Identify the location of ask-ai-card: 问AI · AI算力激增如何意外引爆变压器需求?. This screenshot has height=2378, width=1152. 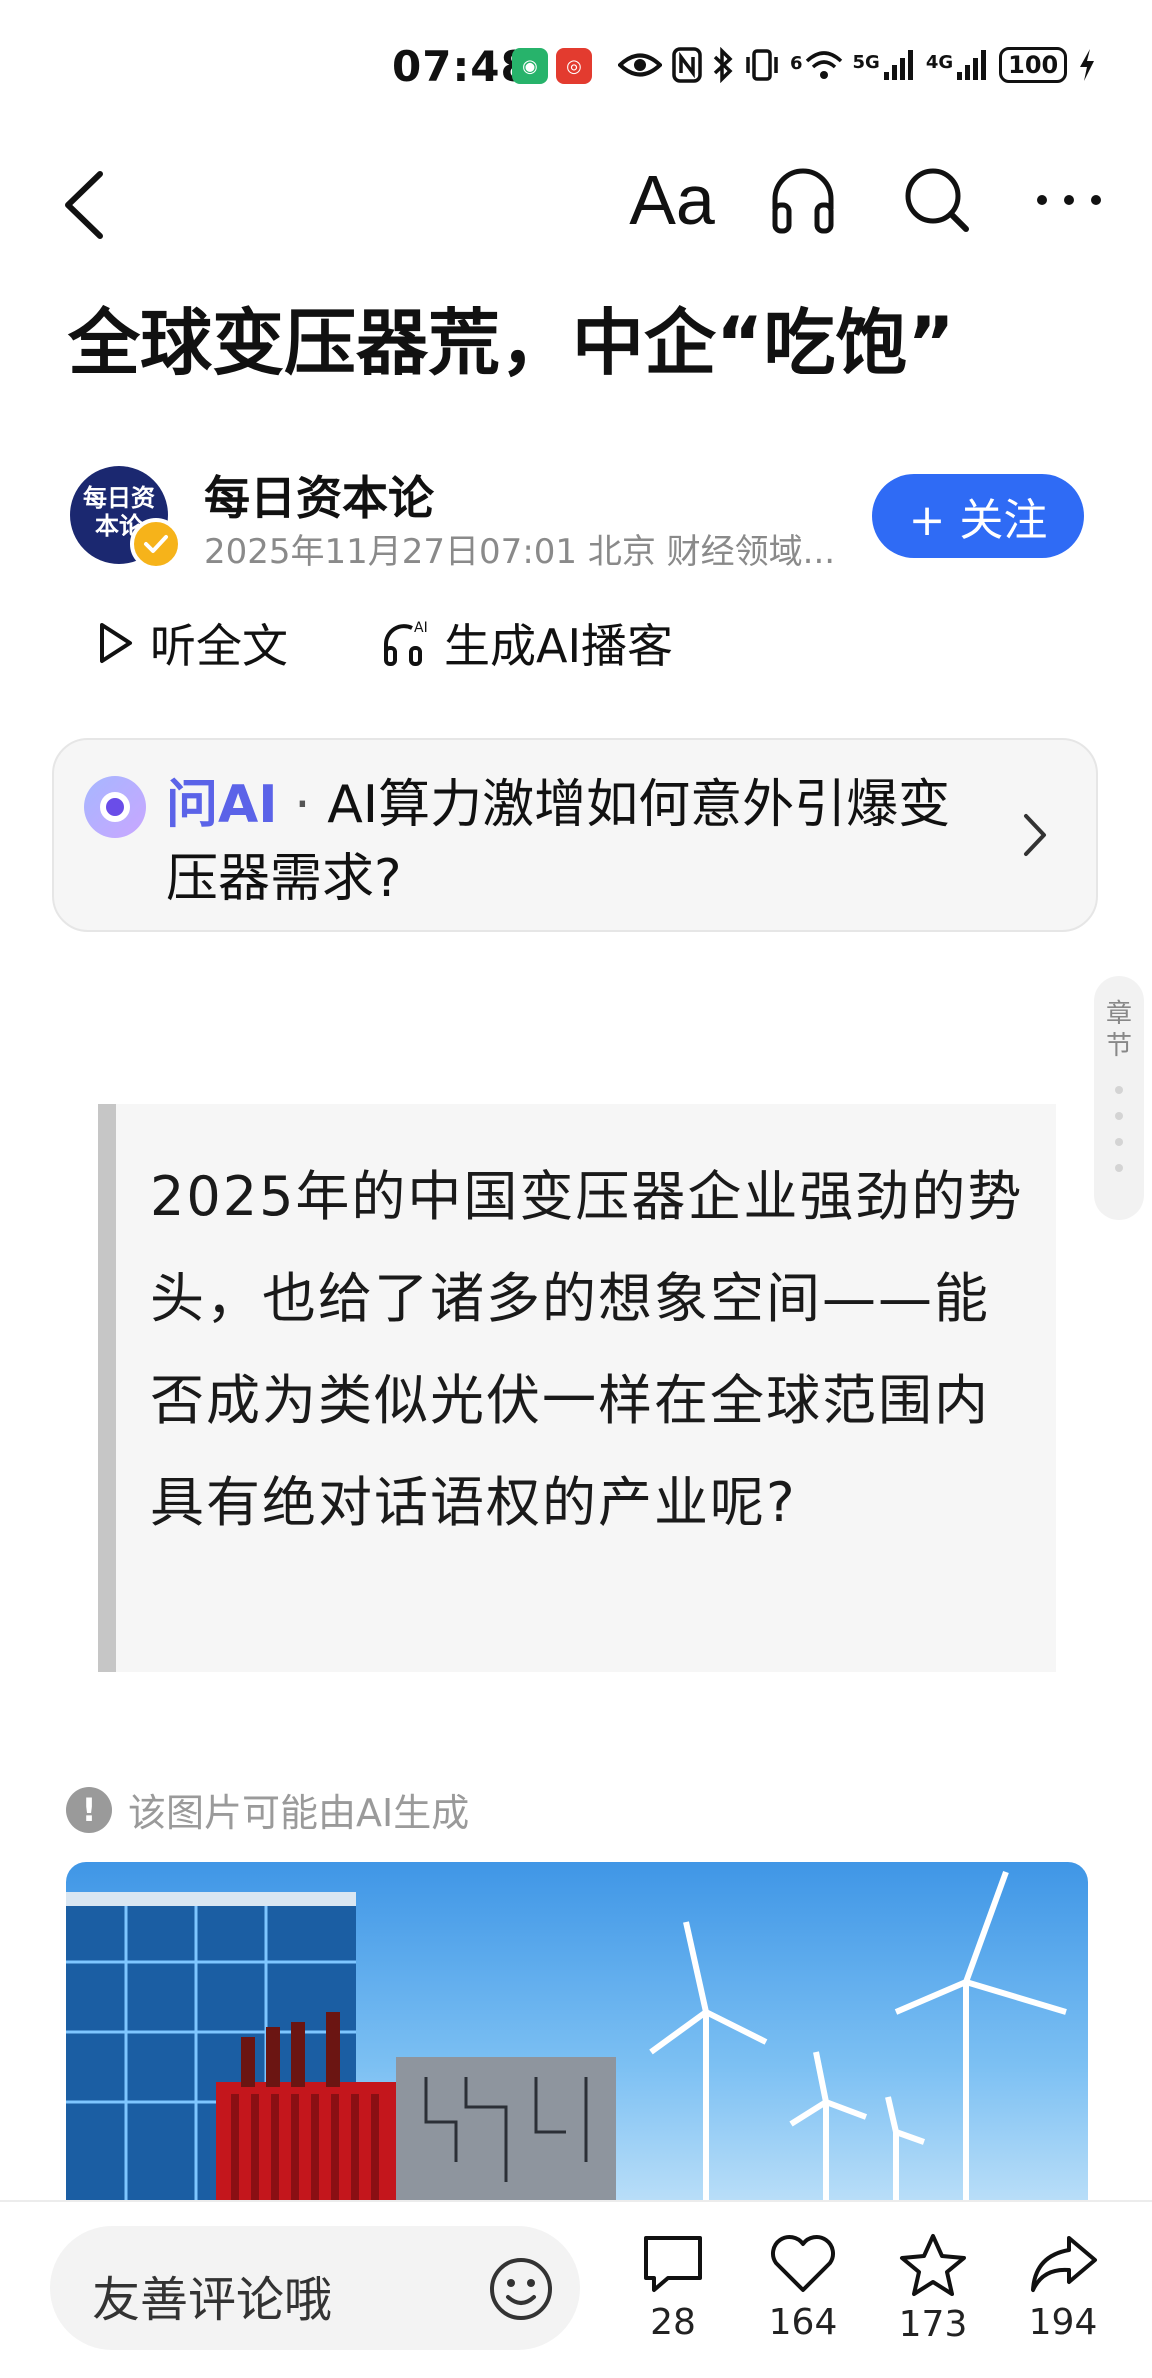
(575, 835).